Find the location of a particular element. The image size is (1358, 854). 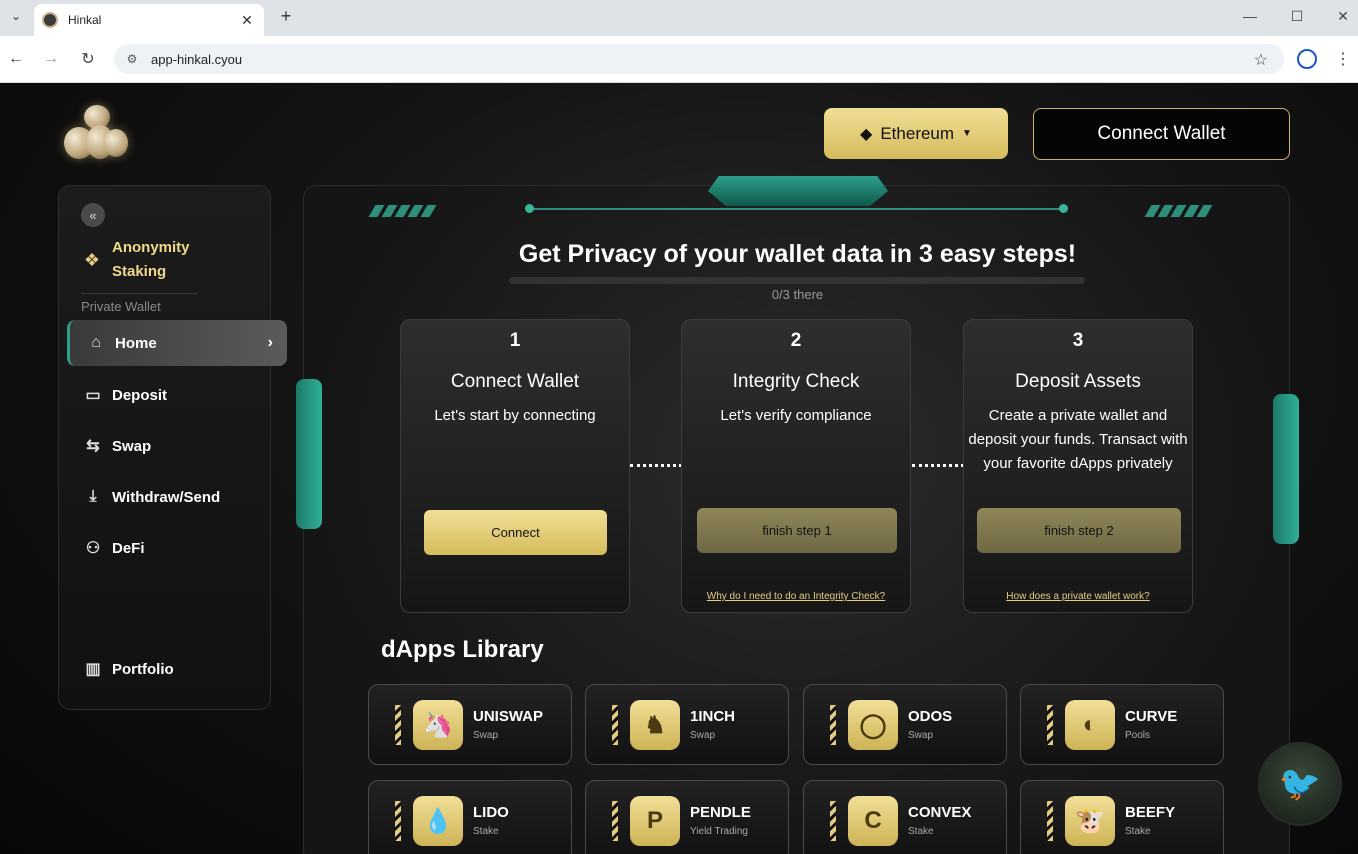

finish-step-1-button: finish step 1 is located at coordinates (797, 530).